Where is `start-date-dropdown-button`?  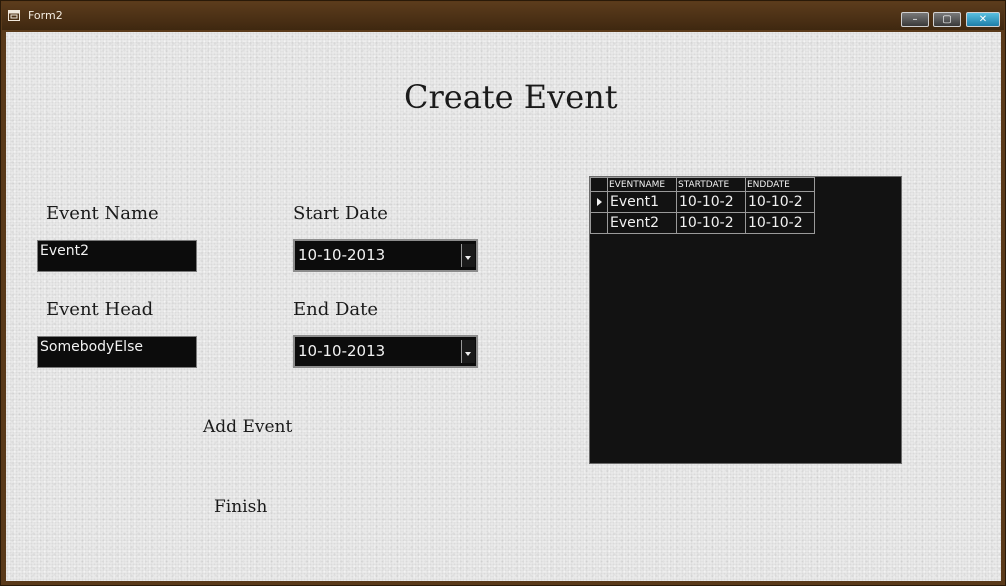 start-date-dropdown-button is located at coordinates (468, 255).